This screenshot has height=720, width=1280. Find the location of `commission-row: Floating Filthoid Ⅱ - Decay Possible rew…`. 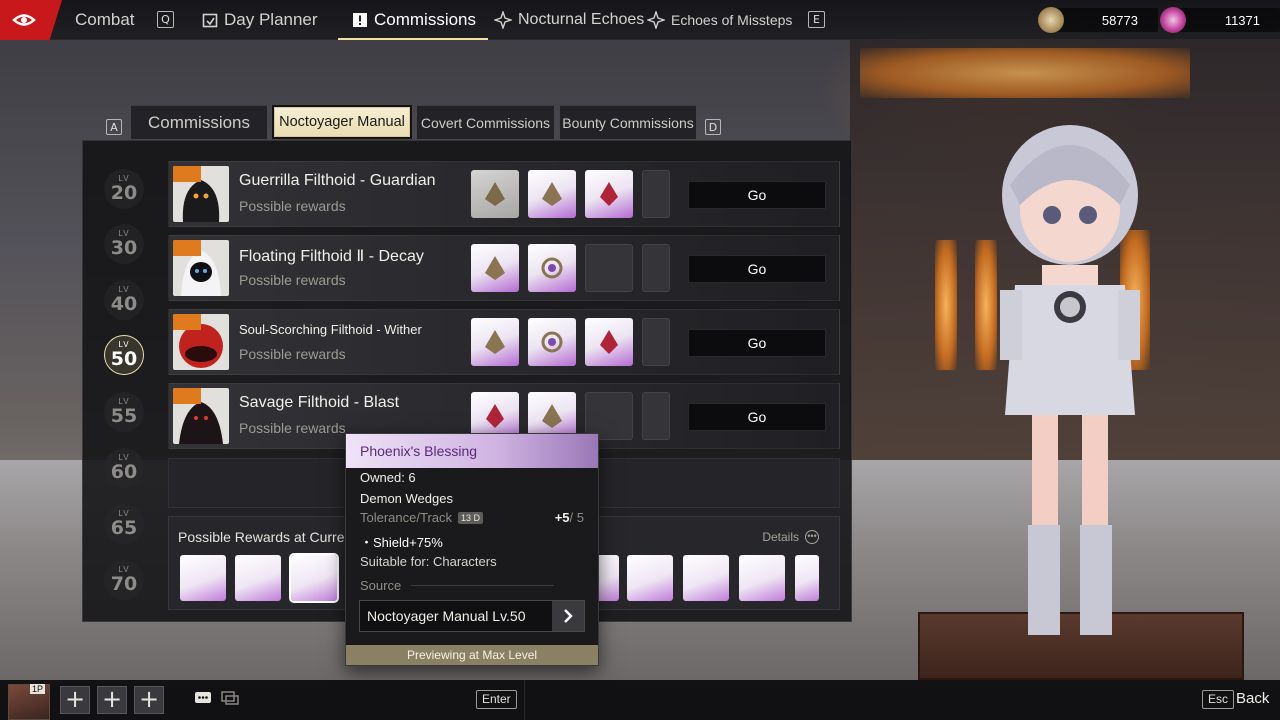

commission-row: Floating Filthoid Ⅱ - Decay Possible rew… is located at coordinates (504, 268).